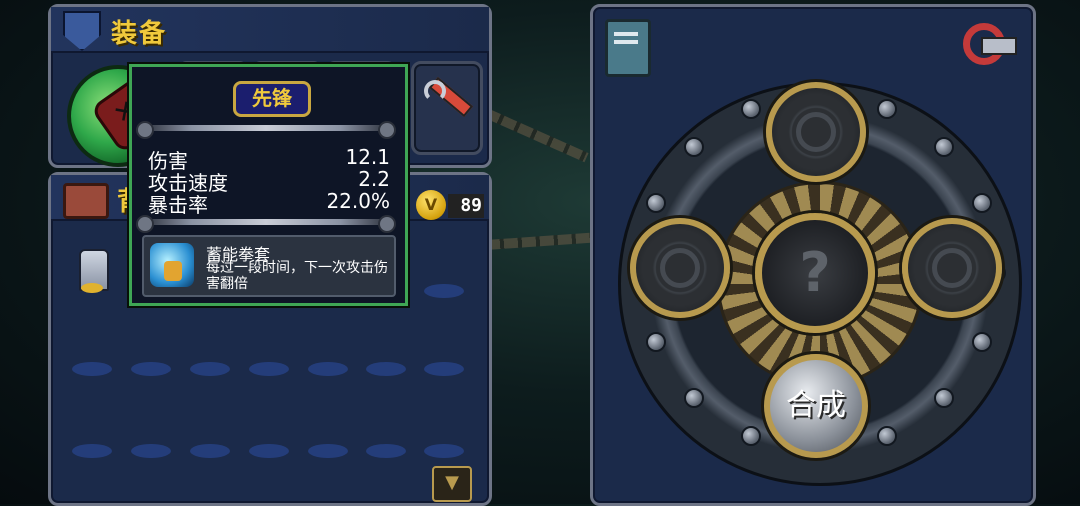 The height and width of the screenshot is (506, 1080). Describe the element at coordinates (952, 268) in the screenshot. I see `fusion-socket-right` at that location.